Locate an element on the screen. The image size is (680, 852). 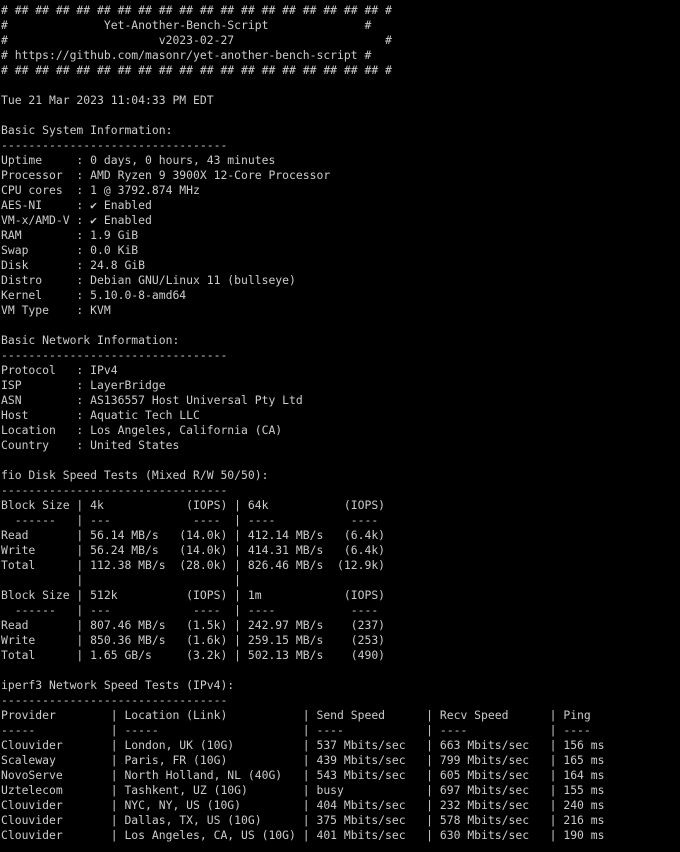
terminal-line: Basic System Information: is located at coordinates (87, 130).